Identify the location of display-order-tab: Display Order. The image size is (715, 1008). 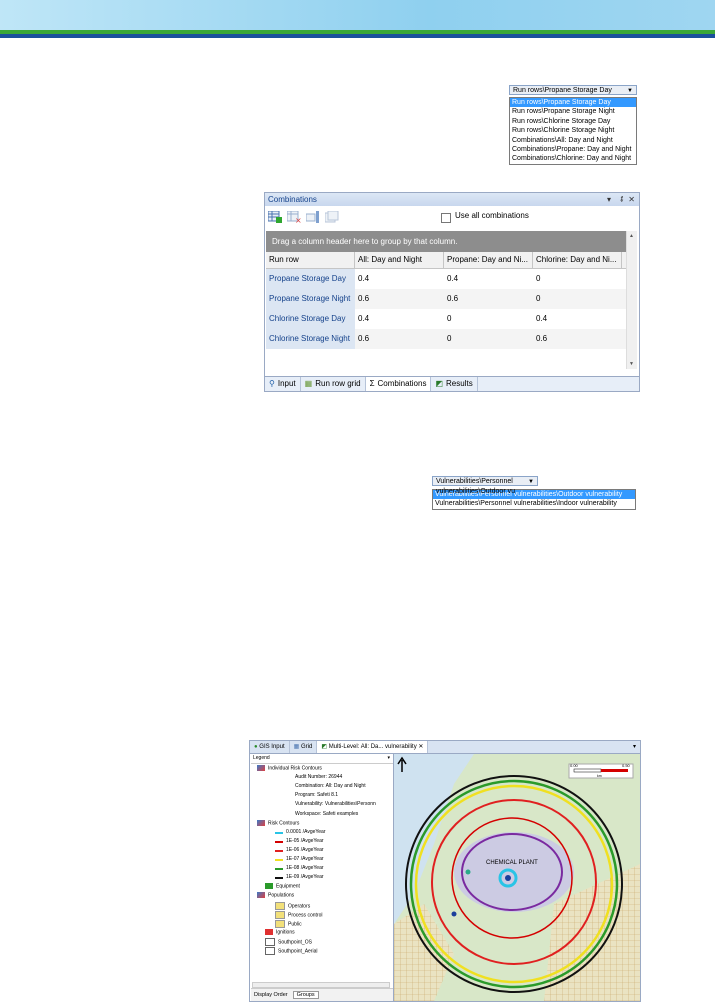
(271, 995).